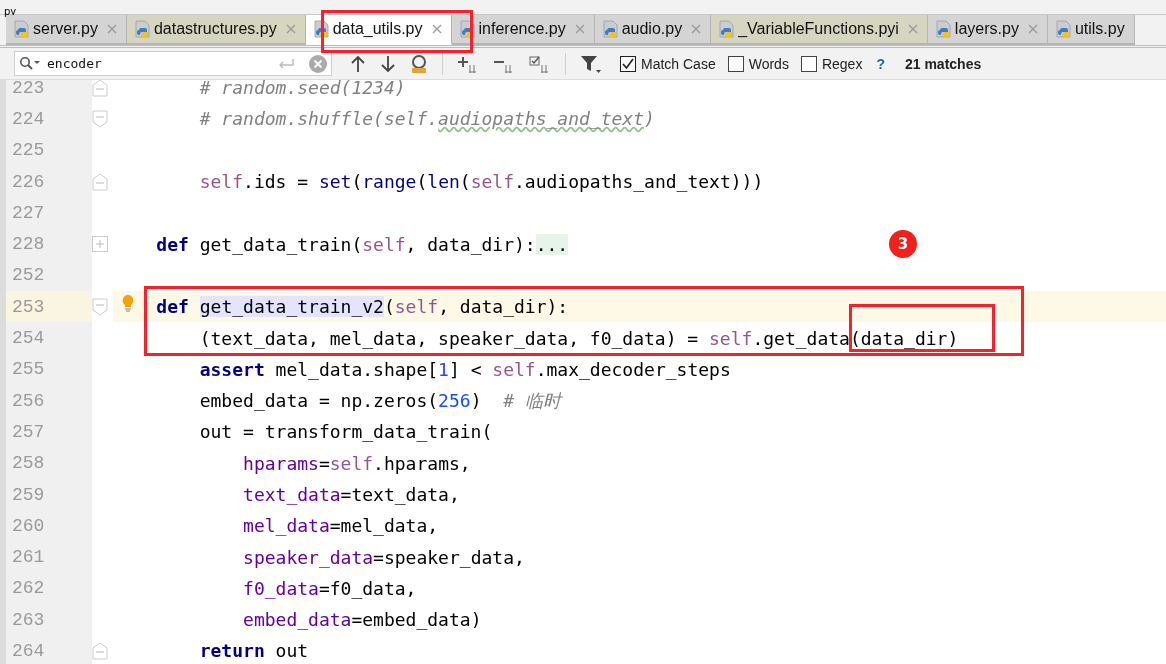 This screenshot has width=1166, height=664. What do you see at coordinates (362, 307) in the screenshot?
I see `code-line: def get_data_train_v2(self, data_dir):` at bounding box center [362, 307].